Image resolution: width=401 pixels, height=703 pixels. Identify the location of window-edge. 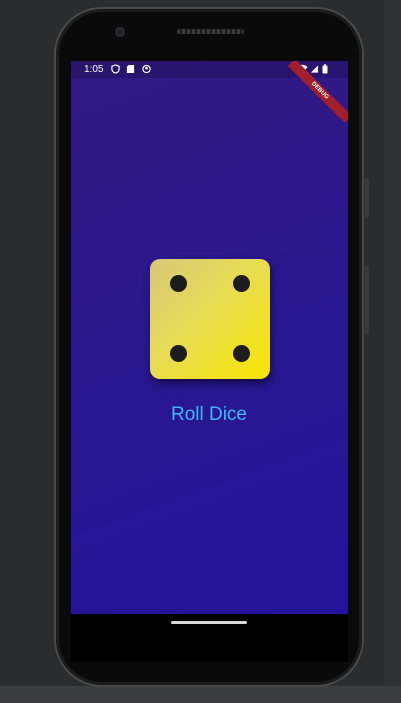
(392, 343).